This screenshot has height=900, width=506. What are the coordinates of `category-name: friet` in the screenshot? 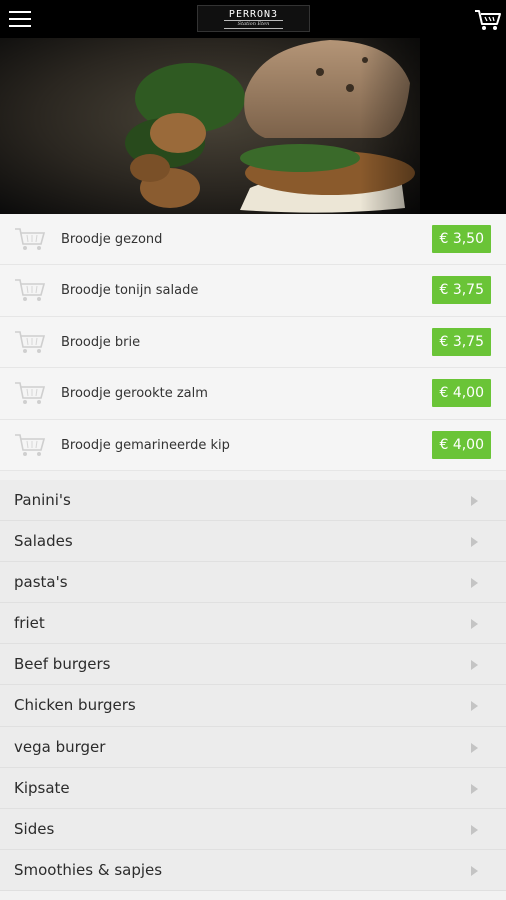 It's located at (29, 623).